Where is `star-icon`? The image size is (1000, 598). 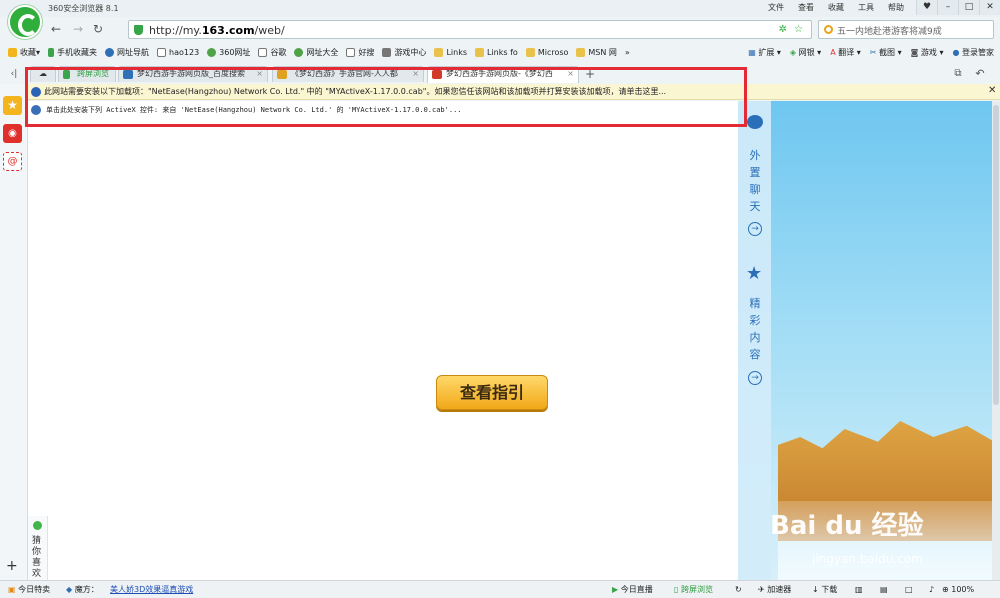 star-icon is located at coordinates (12, 52).